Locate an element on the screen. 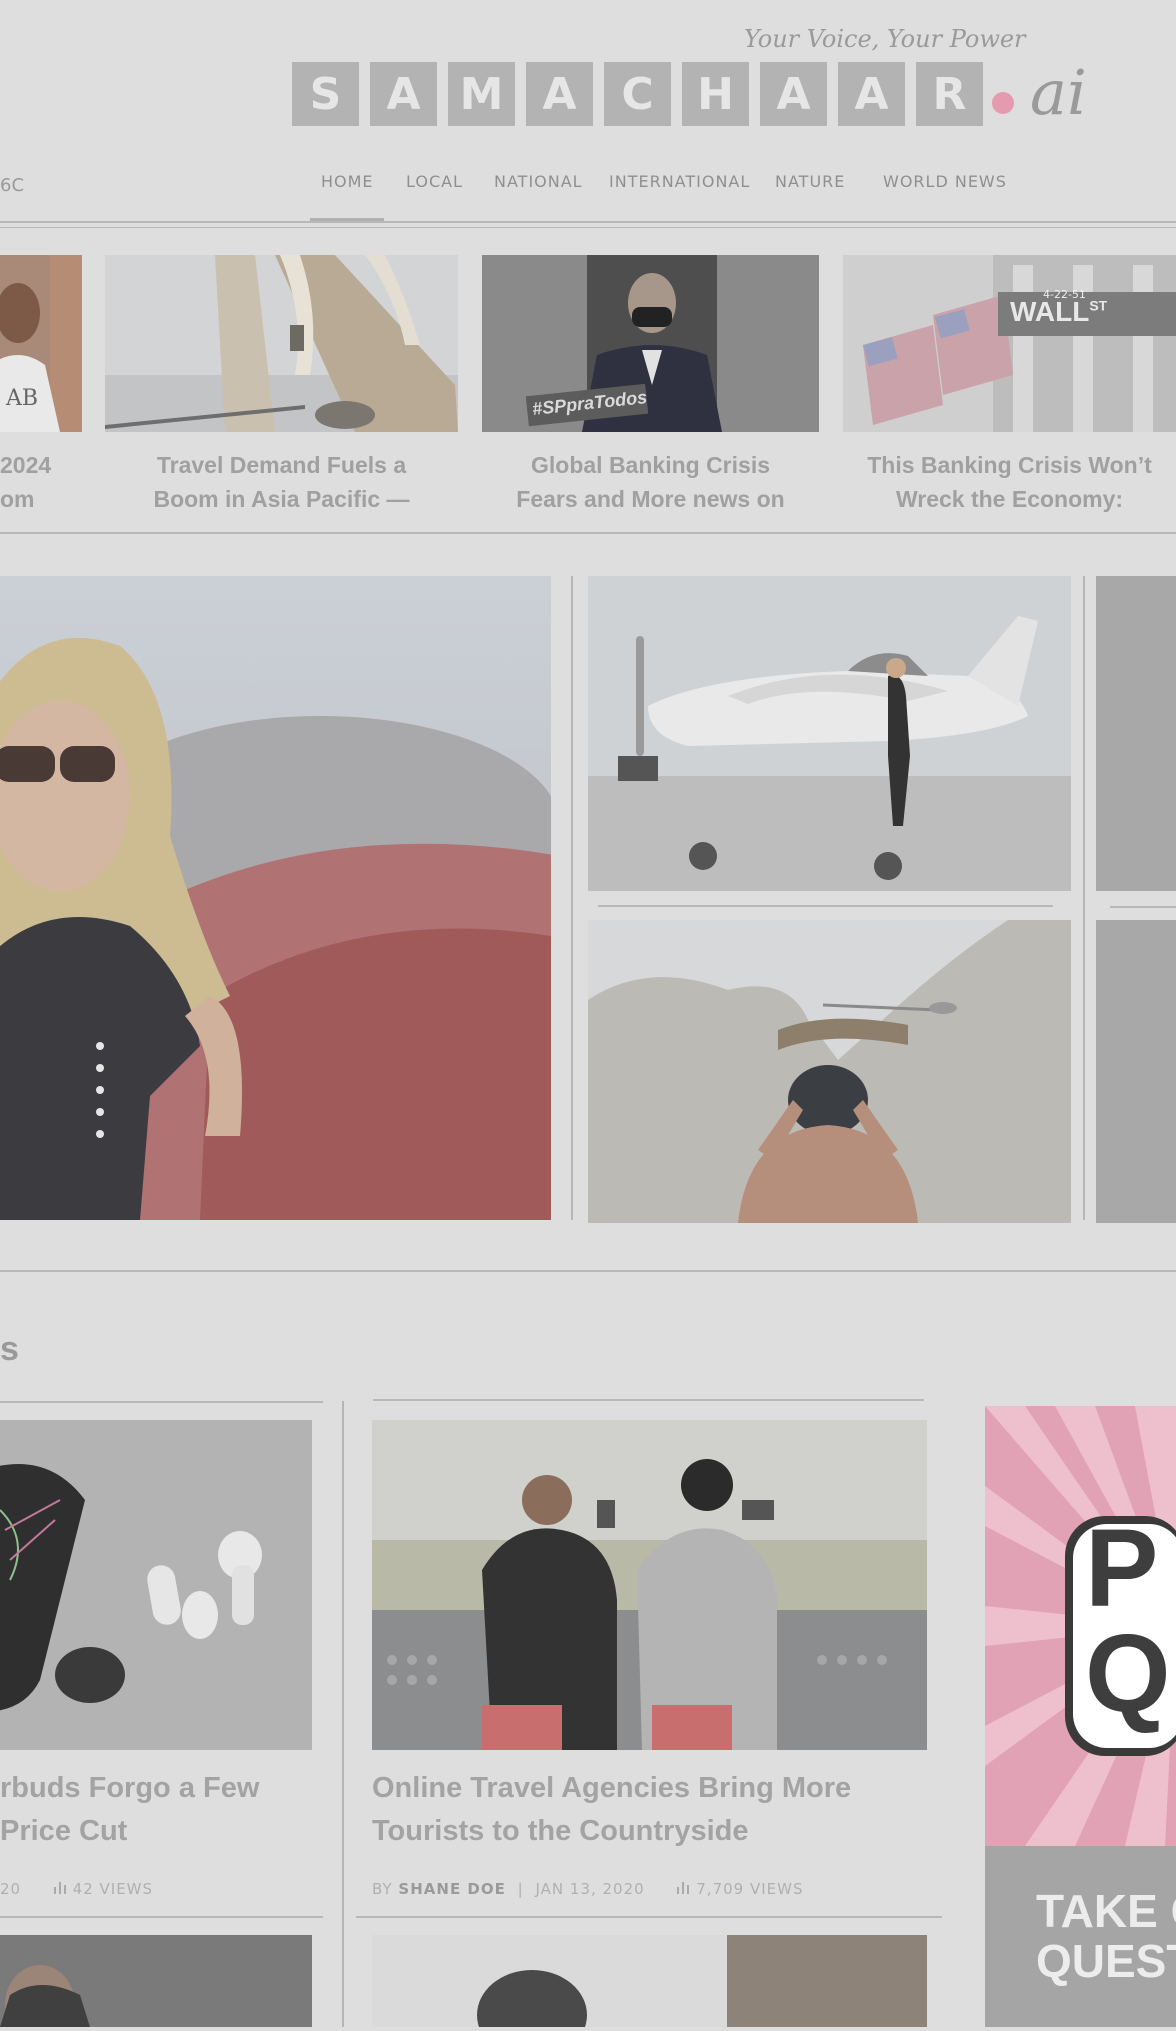 The width and height of the screenshot is (1176, 2031). nav-world-news: WORLD NEWS is located at coordinates (945, 181).